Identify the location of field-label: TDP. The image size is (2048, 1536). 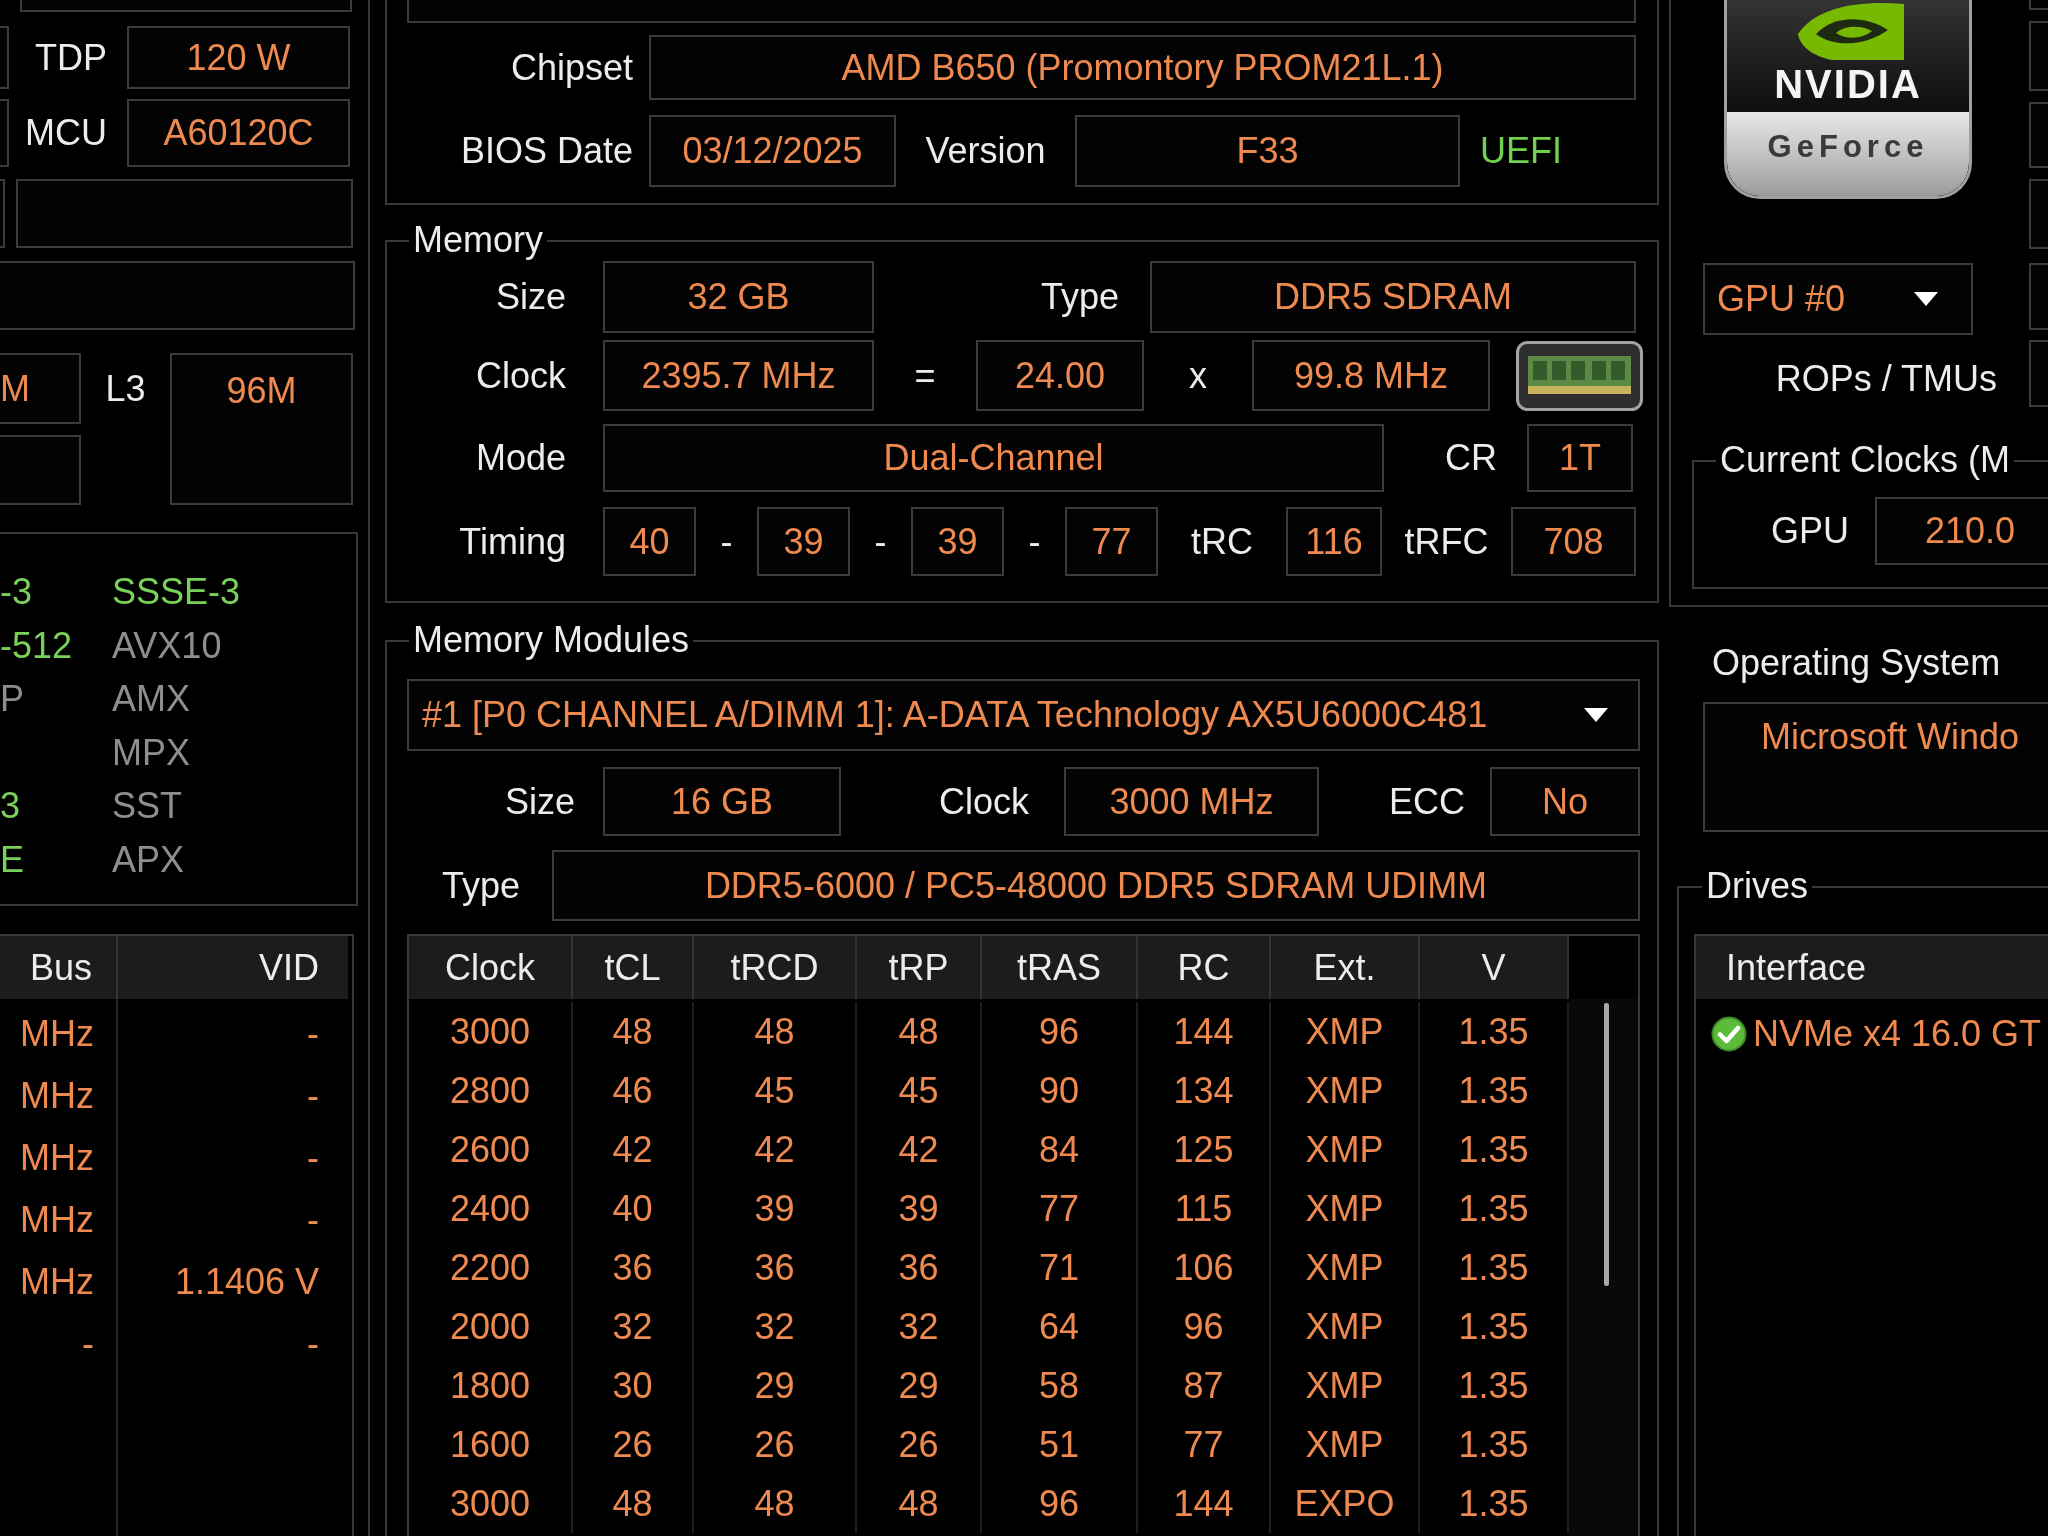
(71, 57).